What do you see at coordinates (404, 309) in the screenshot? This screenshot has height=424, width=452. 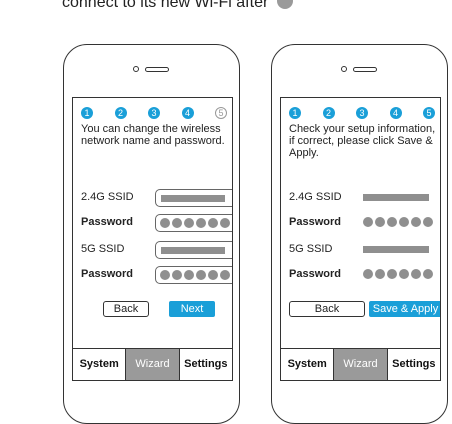 I see `save-apply-button: Save & Apply` at bounding box center [404, 309].